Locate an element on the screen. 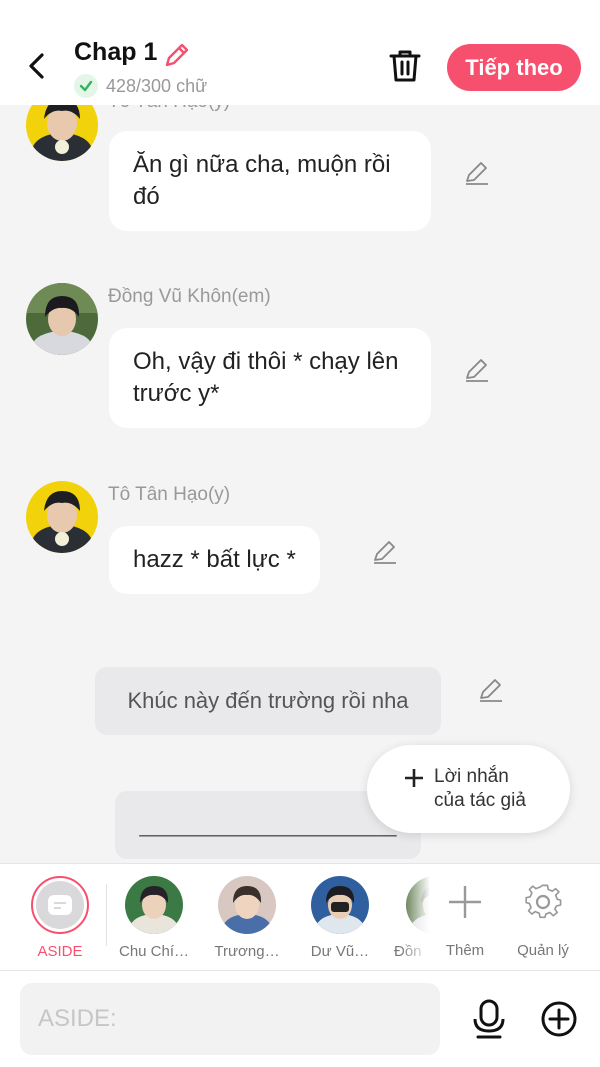 This screenshot has height=1067, width=600. divider is located at coordinates (106, 915).